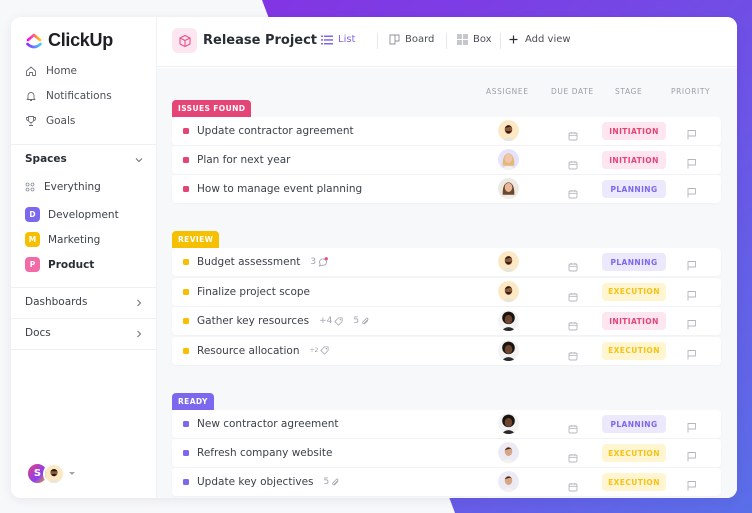  What do you see at coordinates (338, 39) in the screenshot?
I see `tab-list: List` at bounding box center [338, 39].